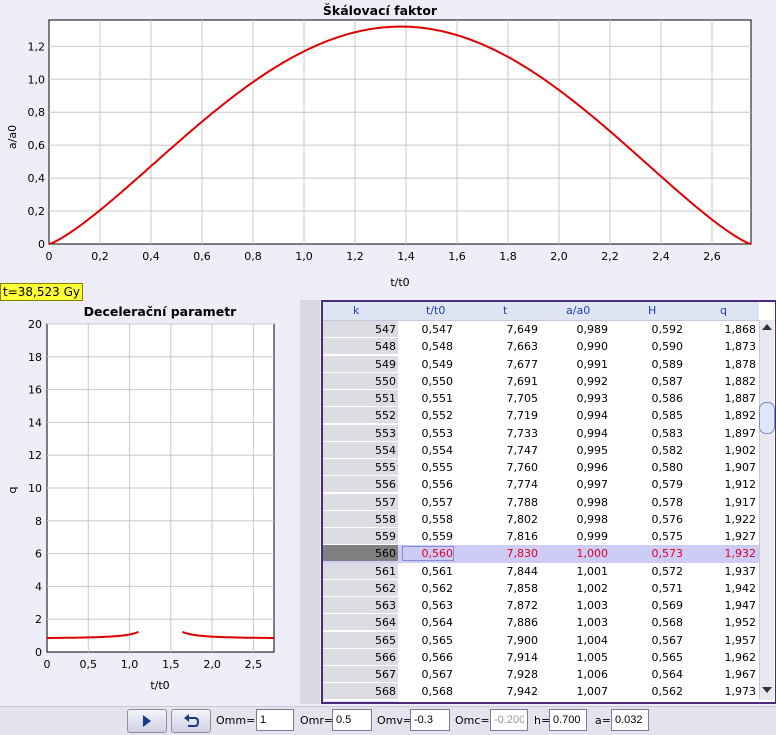  What do you see at coordinates (541, 571) in the screenshot?
I see `table-row: 561 0,561 7,844 1,001 0,572 1,937` at bounding box center [541, 571].